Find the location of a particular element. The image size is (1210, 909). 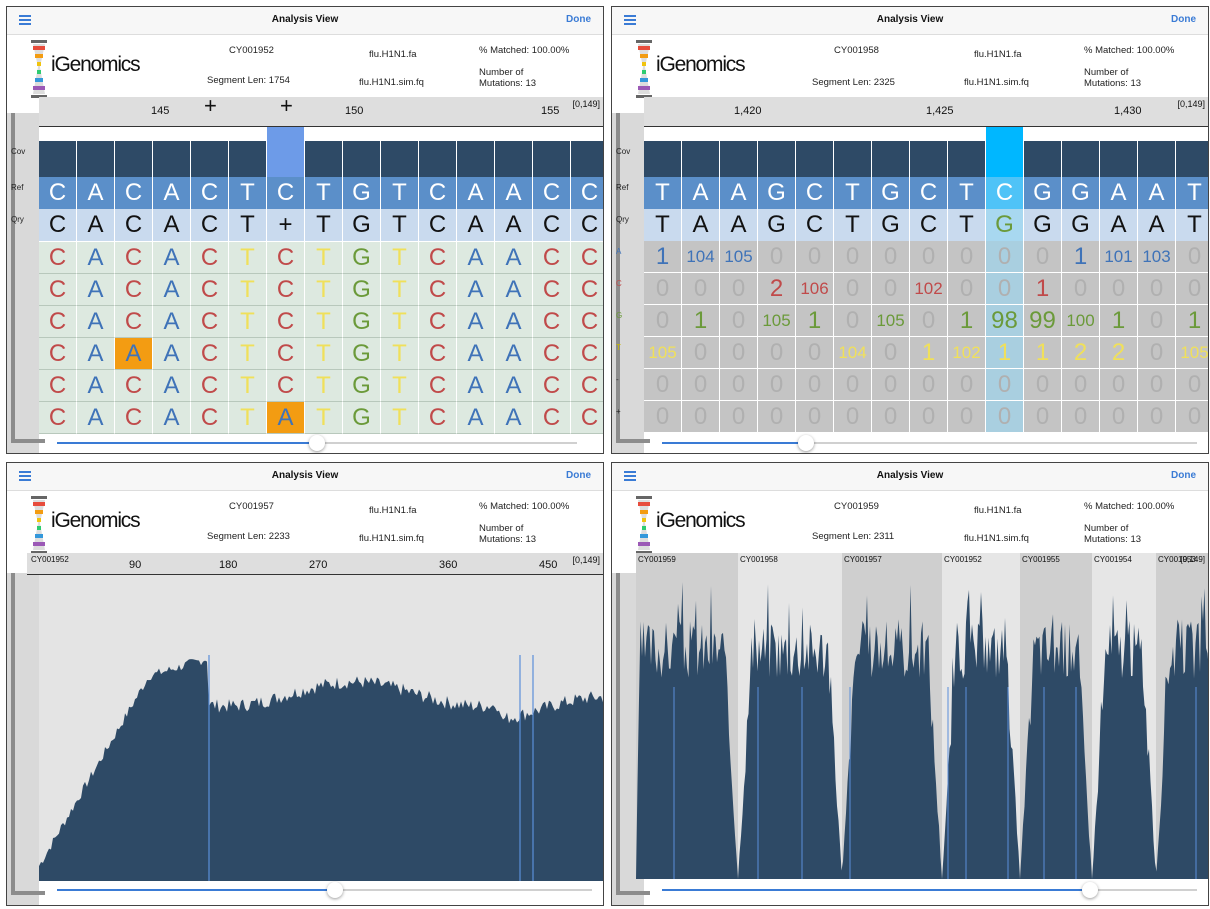

reference-base: A is located at coordinates (514, 193).